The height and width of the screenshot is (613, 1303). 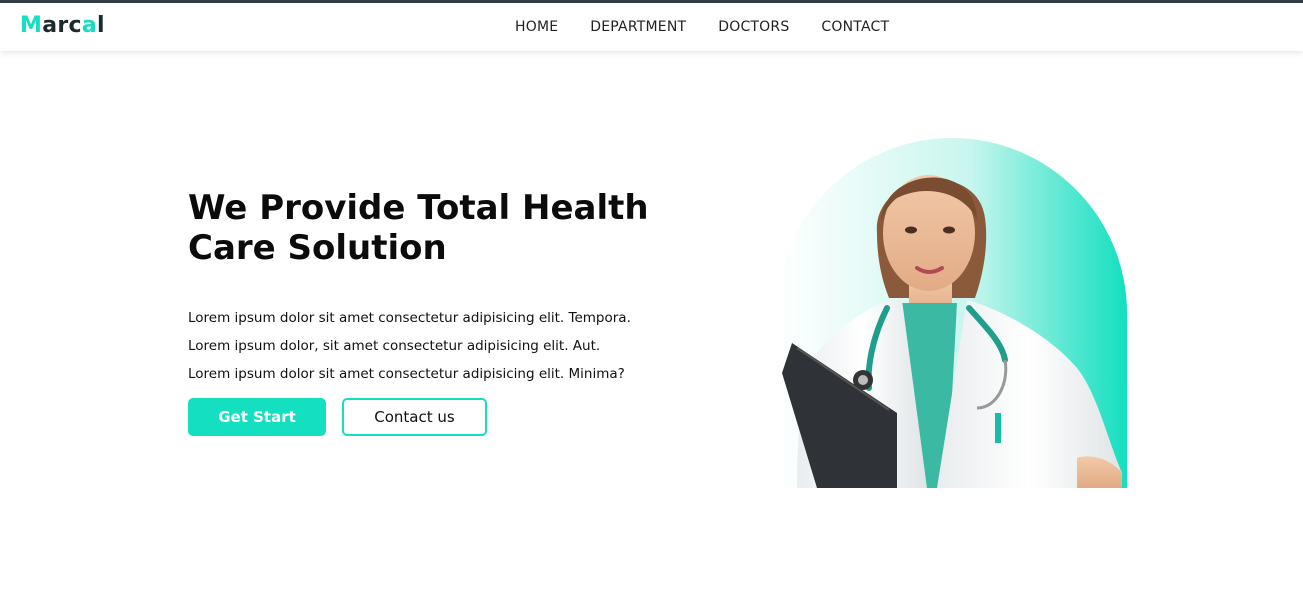 I want to click on nav-doctors: DOCTORS, so click(x=753, y=27).